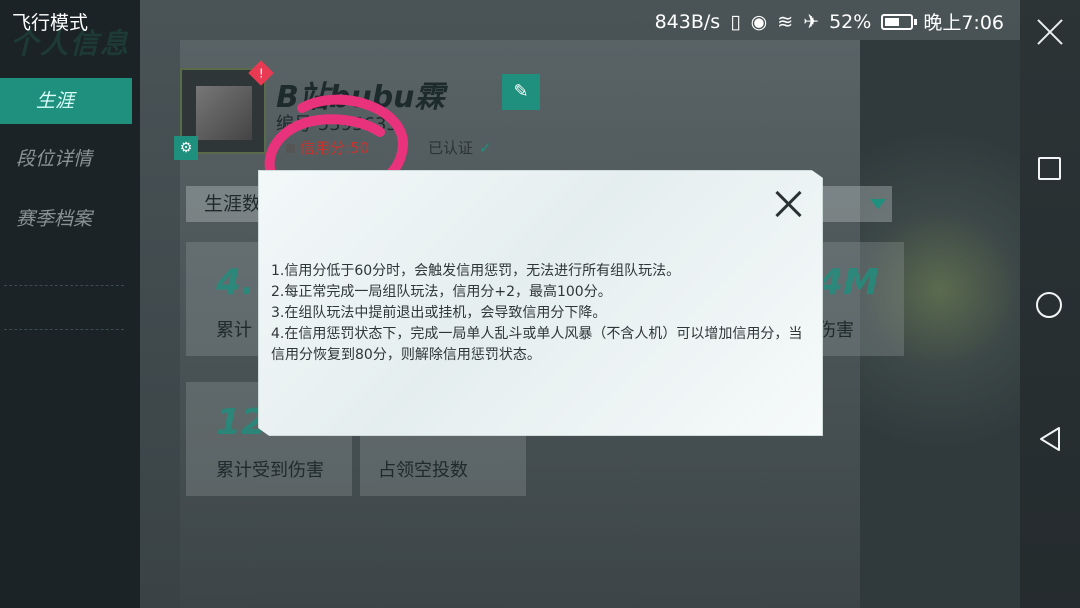  I want to click on rule-line: 3.在组队玩法中提前退出或挂机，会导致信用分下降。, so click(439, 313).